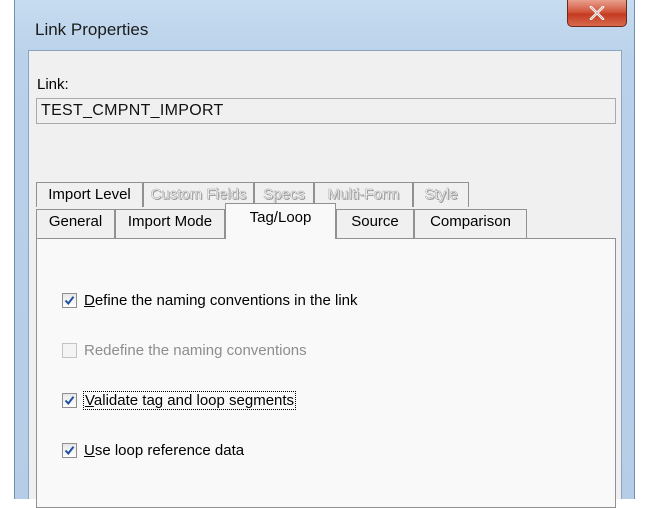 This screenshot has height=508, width=648. Describe the element at coordinates (470, 224) in the screenshot. I see `tab-comparison: Comparison` at that location.